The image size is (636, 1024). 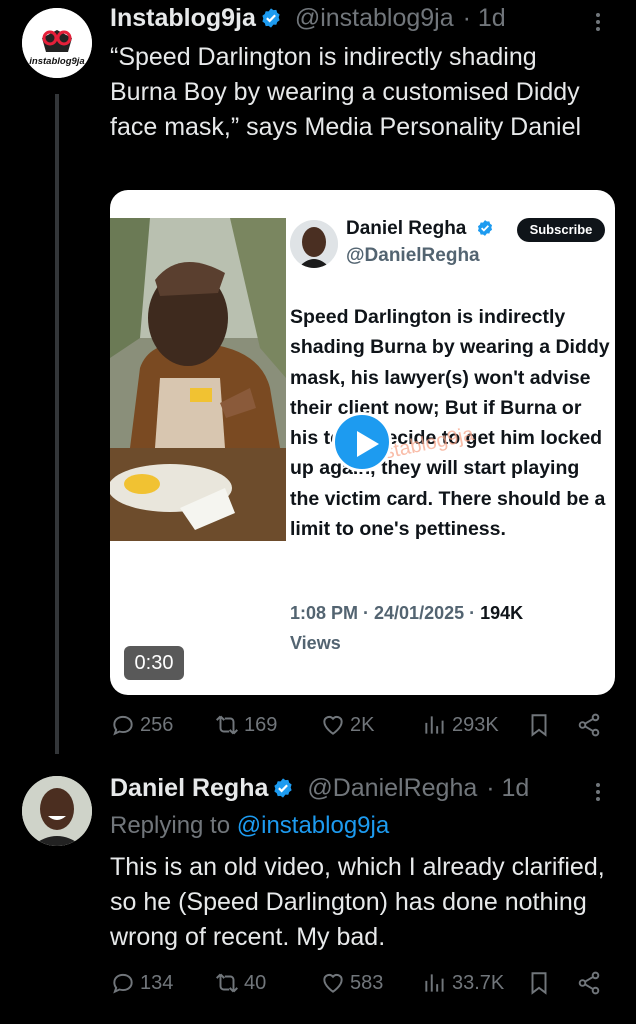 I want to click on views-button: 293K, so click(x=460, y=725).